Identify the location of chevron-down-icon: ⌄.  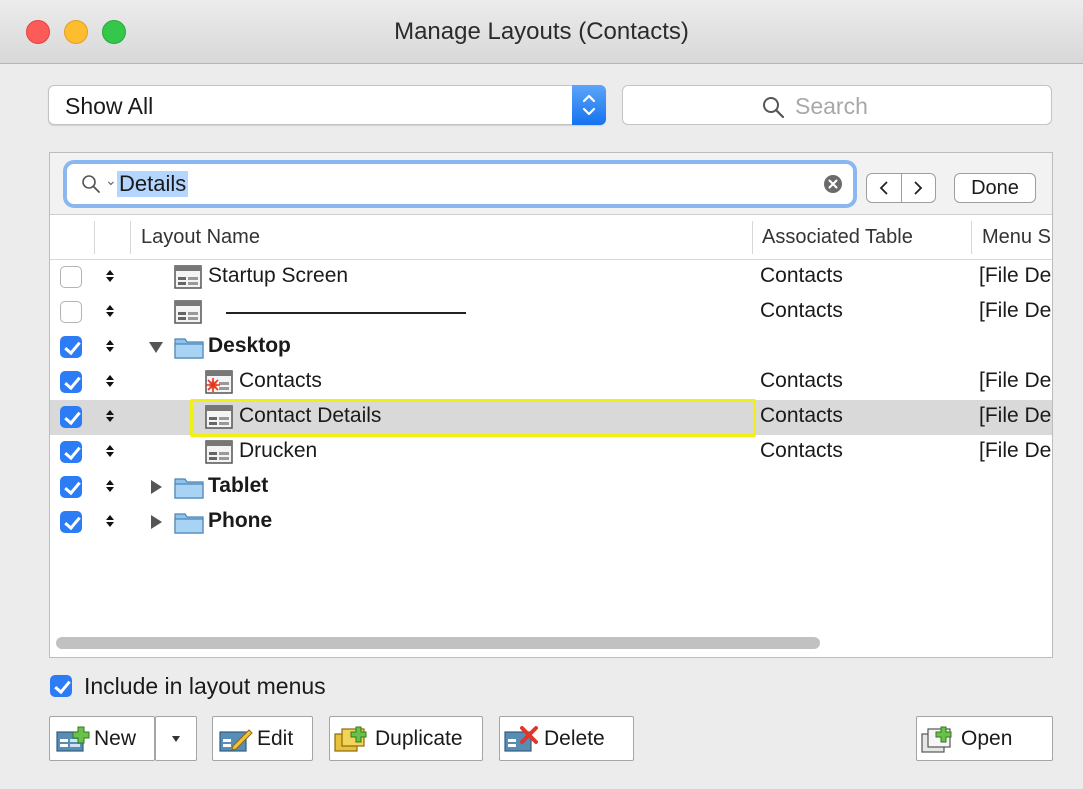
(111, 180).